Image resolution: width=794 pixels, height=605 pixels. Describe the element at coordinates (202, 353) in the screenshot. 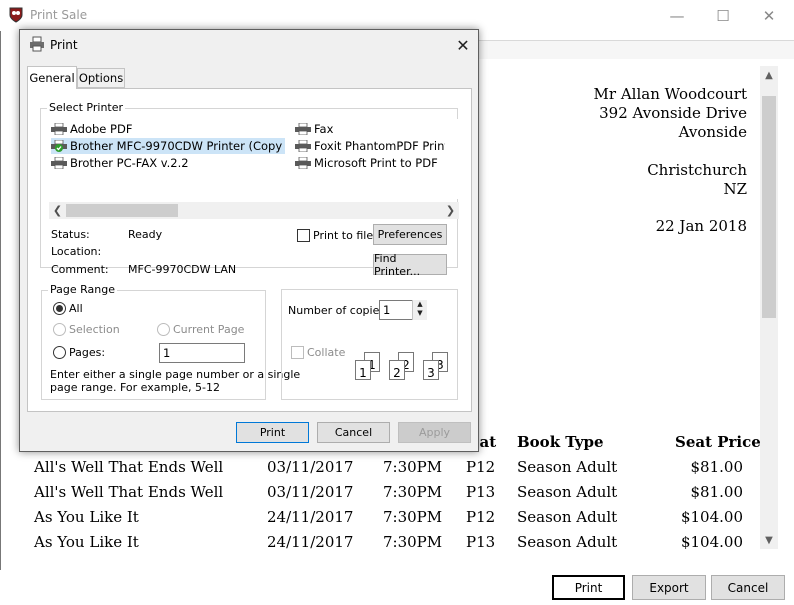

I see `pages-input: 1` at that location.